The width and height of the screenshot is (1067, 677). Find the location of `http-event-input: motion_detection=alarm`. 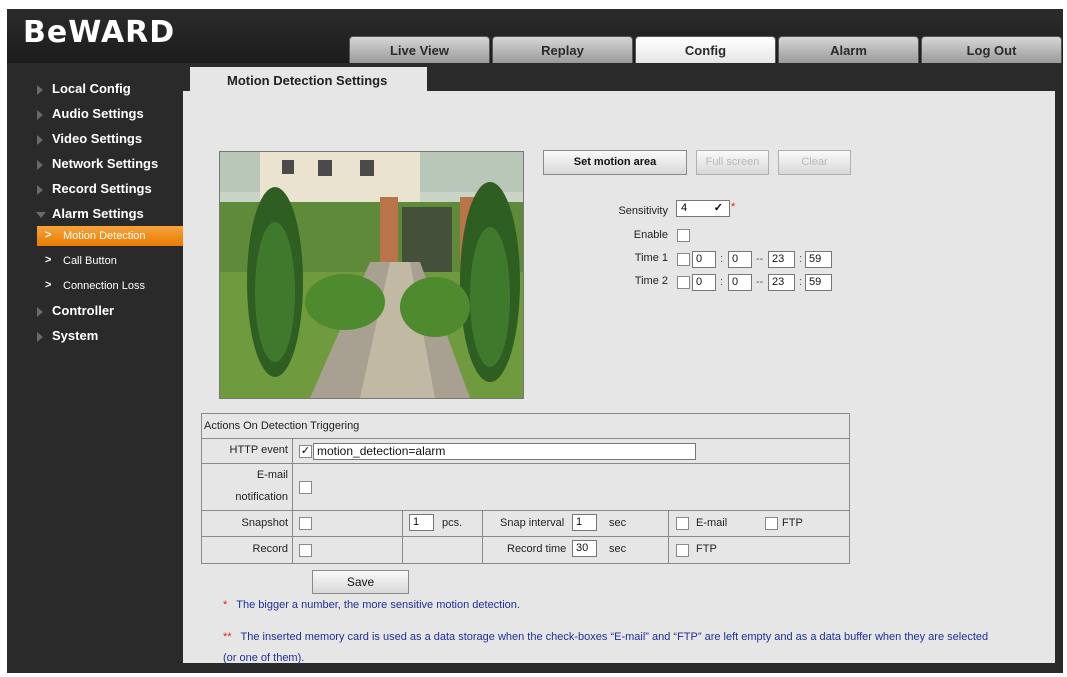

http-event-input: motion_detection=alarm is located at coordinates (504, 451).